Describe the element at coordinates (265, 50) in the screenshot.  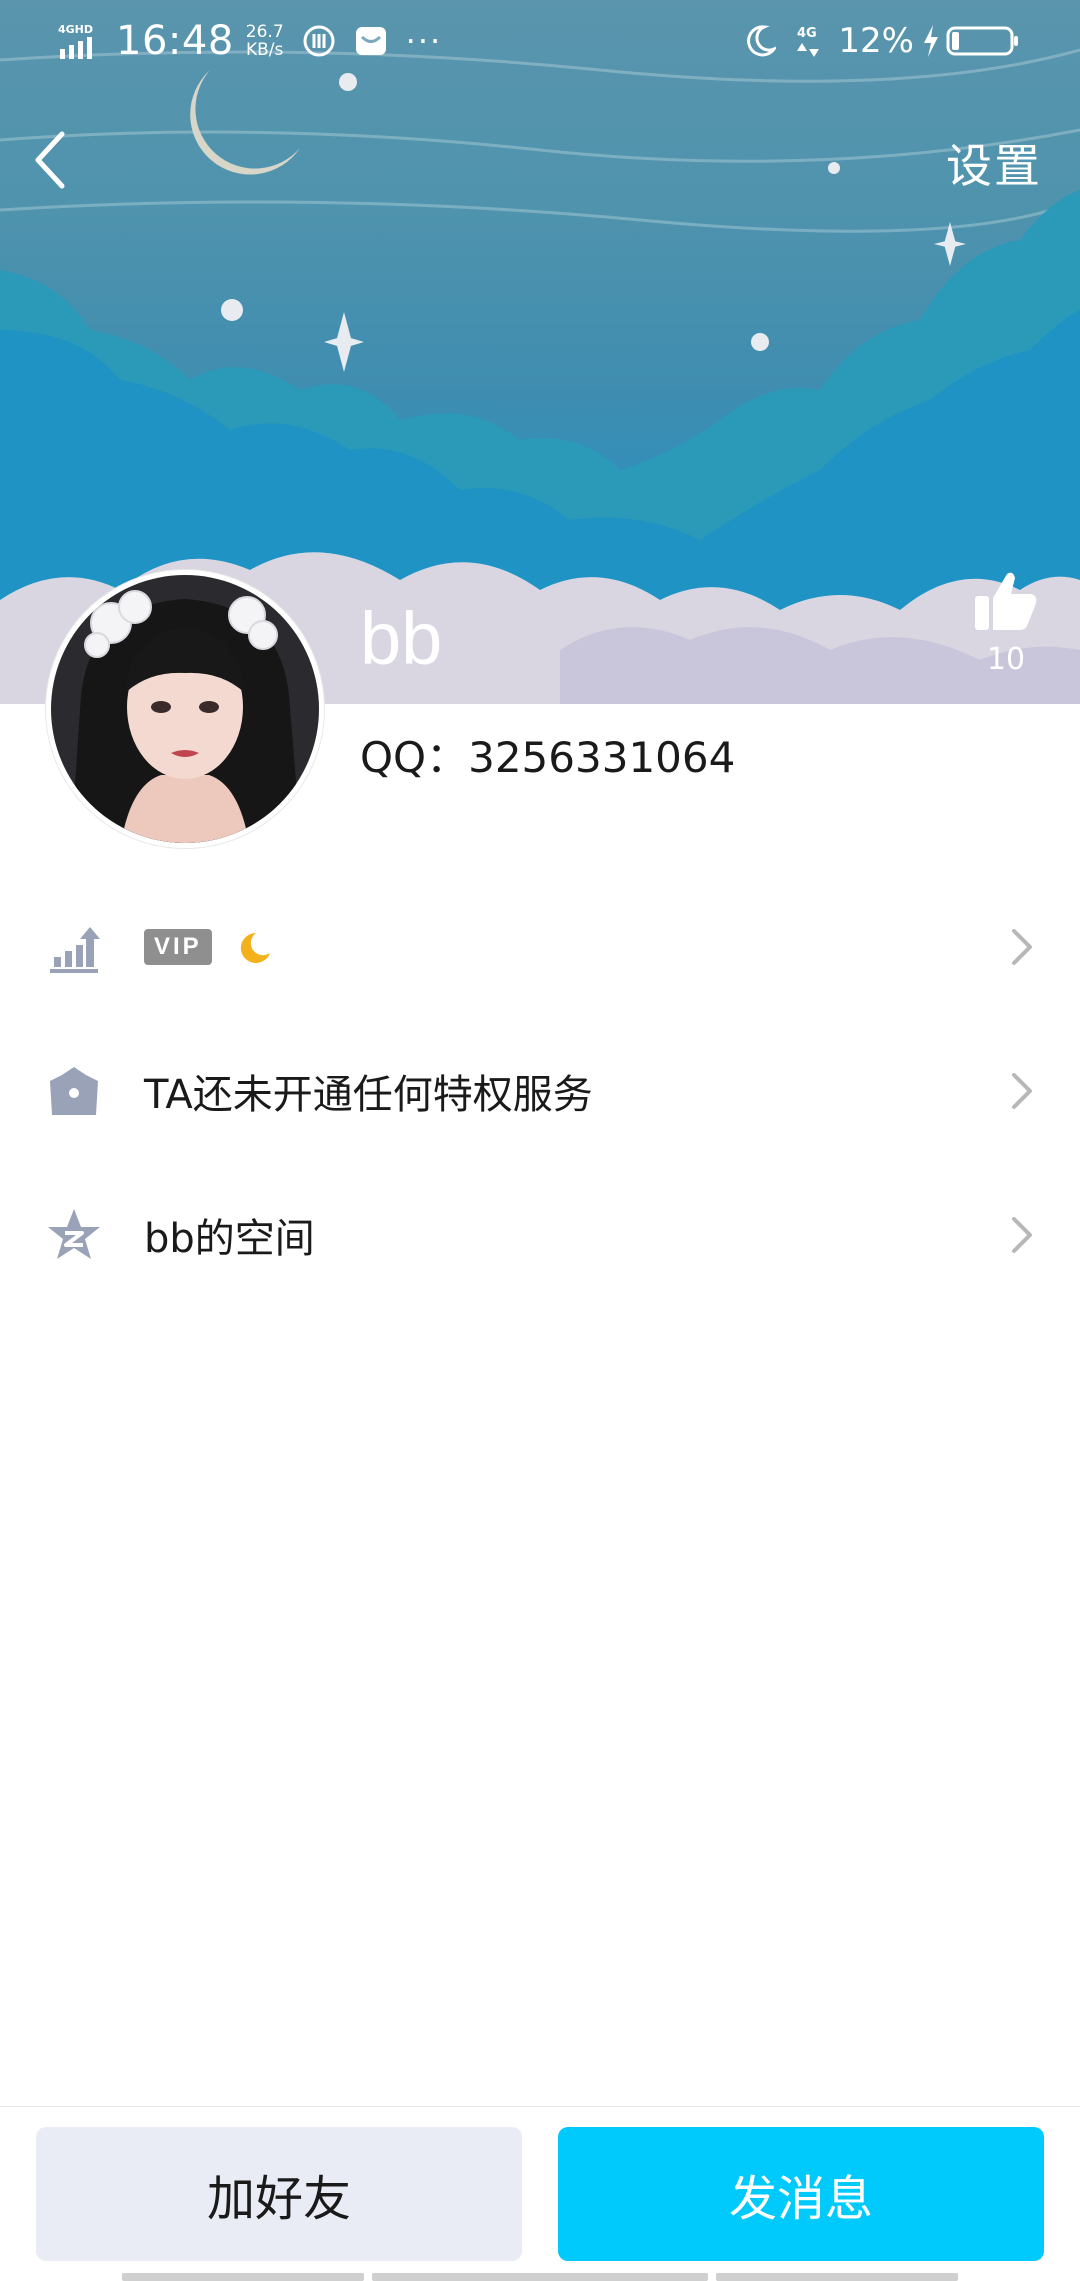
I see `network-speed-unit: KB/s` at that location.